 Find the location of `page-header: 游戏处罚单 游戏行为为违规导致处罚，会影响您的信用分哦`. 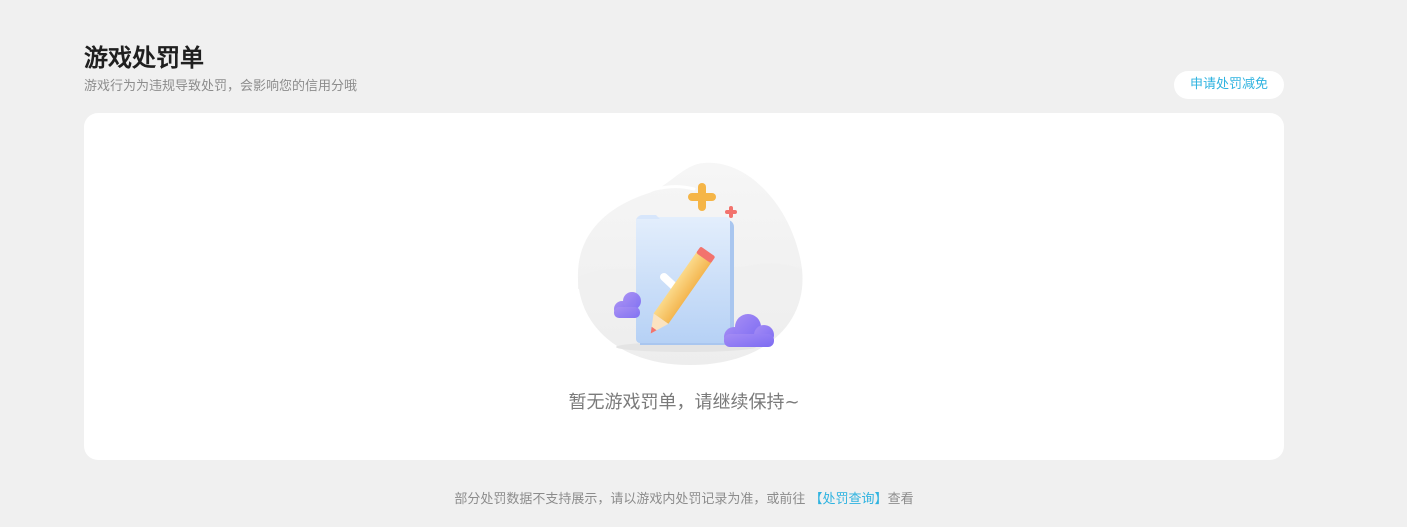

page-header: 游戏处罚单 游戏行为为违规导致处罚，会影响您的信用分哦 is located at coordinates (220, 68).